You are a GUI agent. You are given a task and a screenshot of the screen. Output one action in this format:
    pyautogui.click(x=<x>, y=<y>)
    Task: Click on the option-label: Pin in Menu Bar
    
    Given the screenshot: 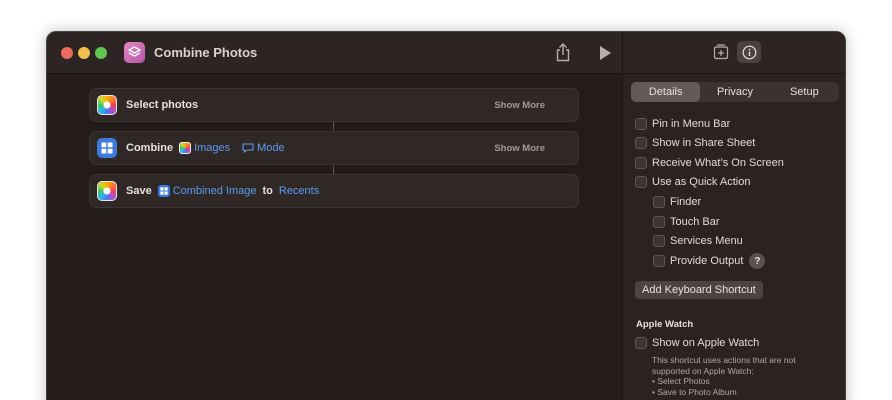 What is the action you would take?
    pyautogui.click(x=691, y=124)
    